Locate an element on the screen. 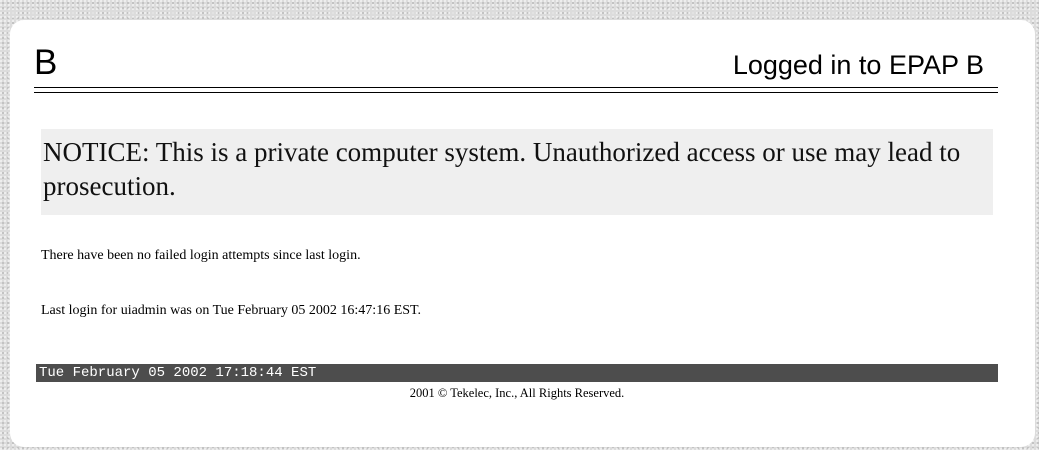 The height and width of the screenshot is (450, 1039). header-divider-bottom is located at coordinates (516, 92).